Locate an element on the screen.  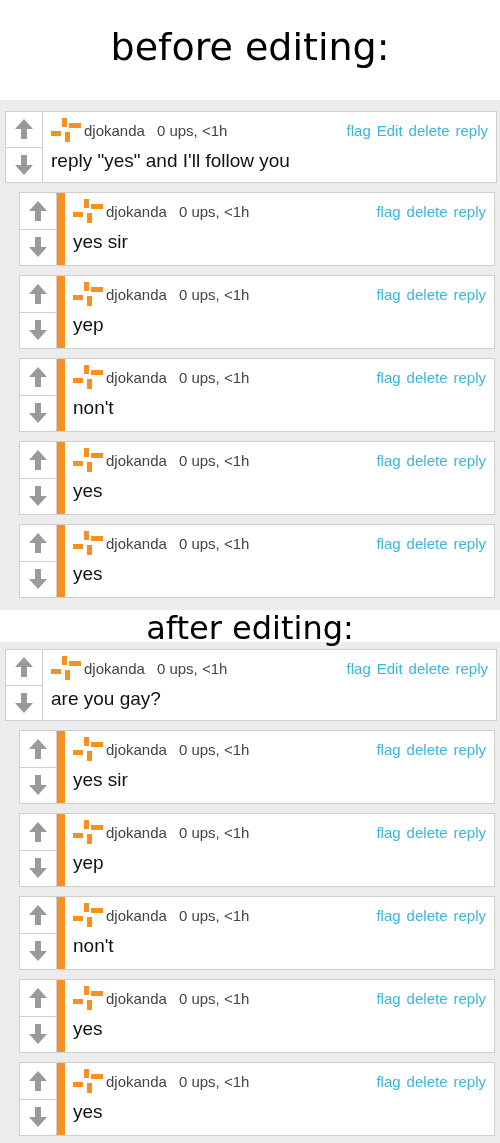
comment-text: yes is located at coordinates (88, 1028).